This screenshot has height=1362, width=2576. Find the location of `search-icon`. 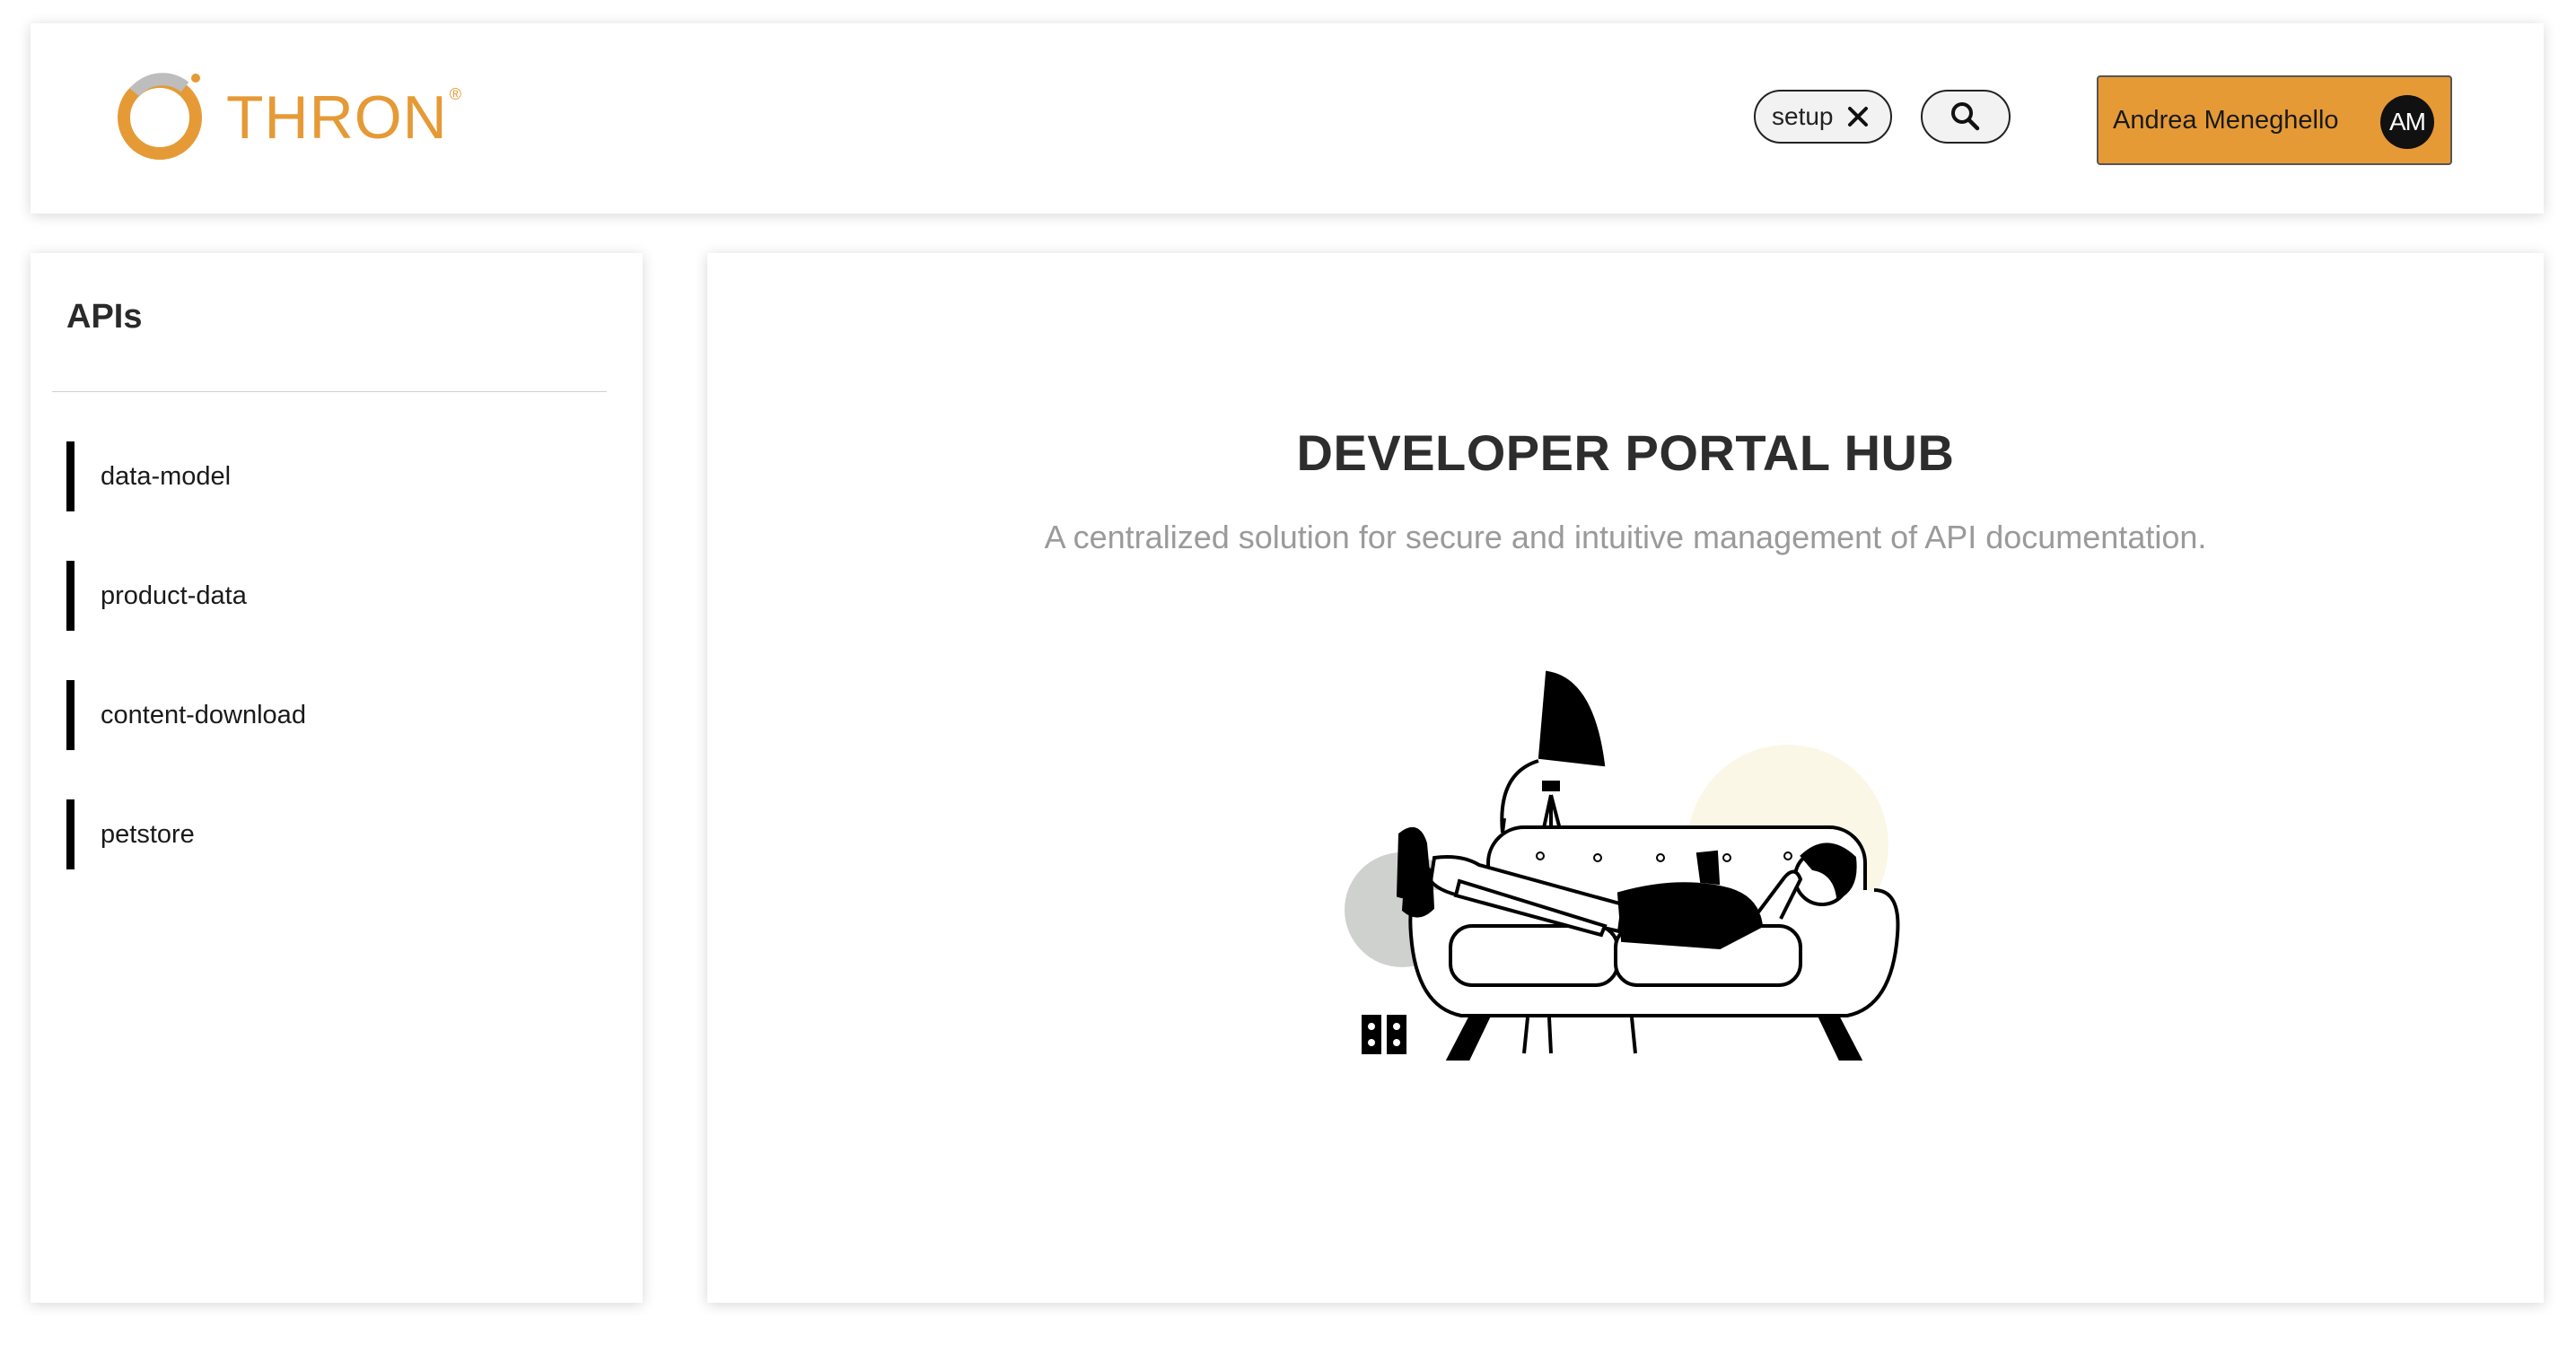

search-icon is located at coordinates (1966, 117).